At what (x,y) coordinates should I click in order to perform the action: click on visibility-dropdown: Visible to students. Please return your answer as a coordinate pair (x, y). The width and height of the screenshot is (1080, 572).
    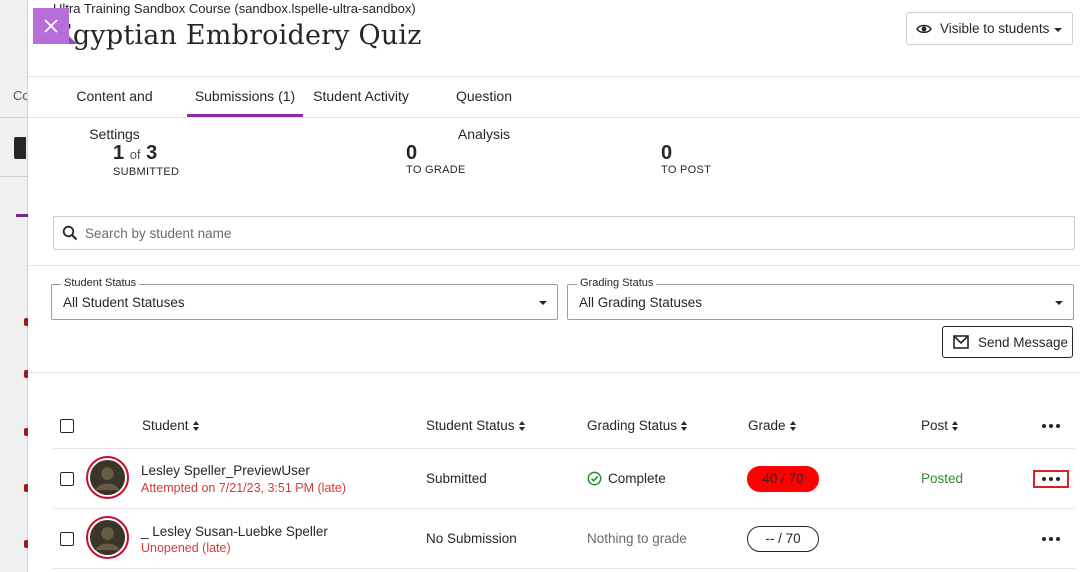
    Looking at the image, I should click on (989, 28).